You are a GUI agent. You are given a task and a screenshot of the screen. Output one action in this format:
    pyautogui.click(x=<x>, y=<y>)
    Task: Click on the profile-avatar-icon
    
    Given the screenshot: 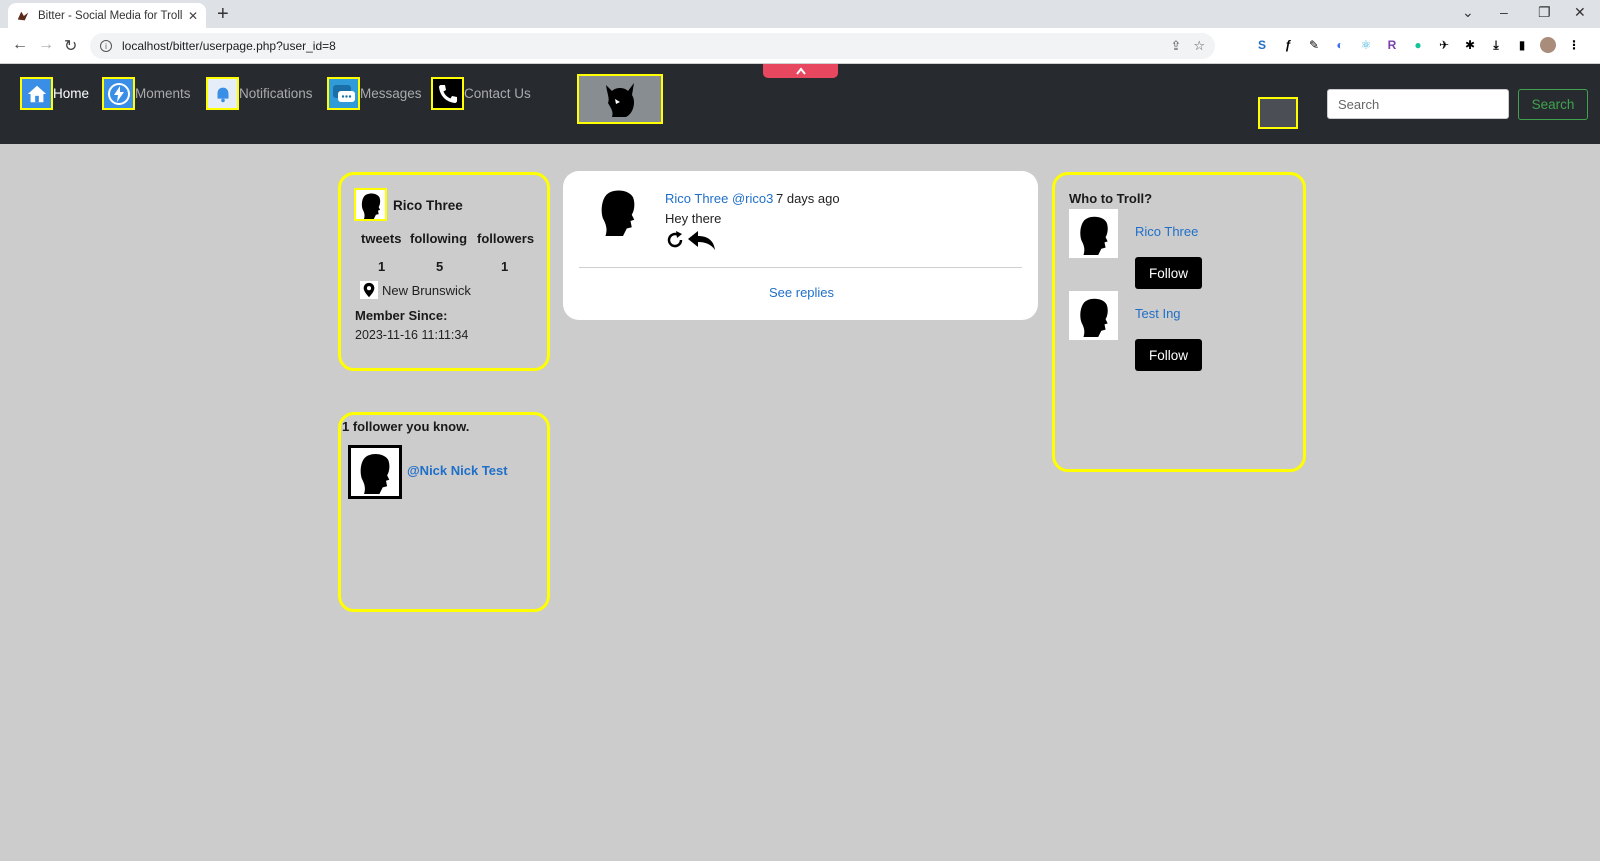 What is the action you would take?
    pyautogui.click(x=1548, y=45)
    